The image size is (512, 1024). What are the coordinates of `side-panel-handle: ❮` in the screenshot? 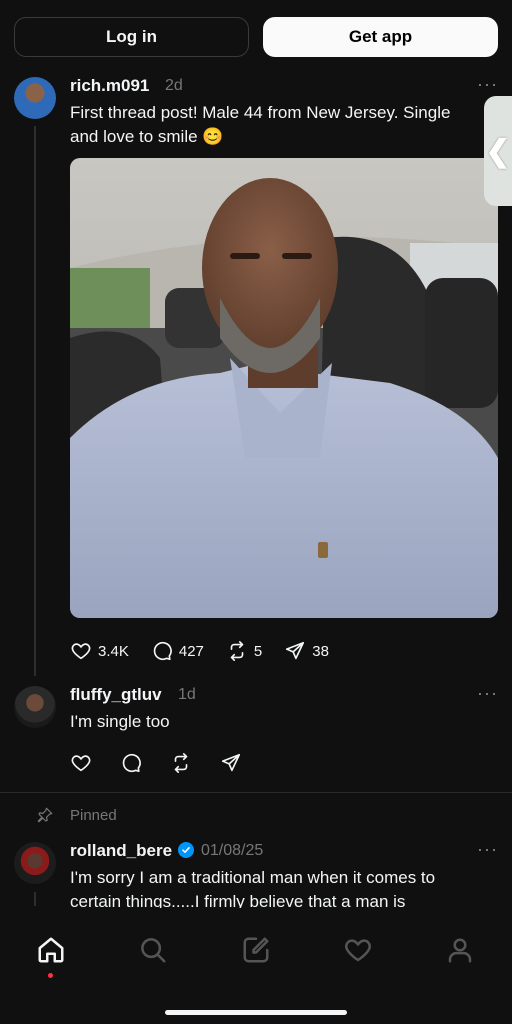 It's located at (498, 151).